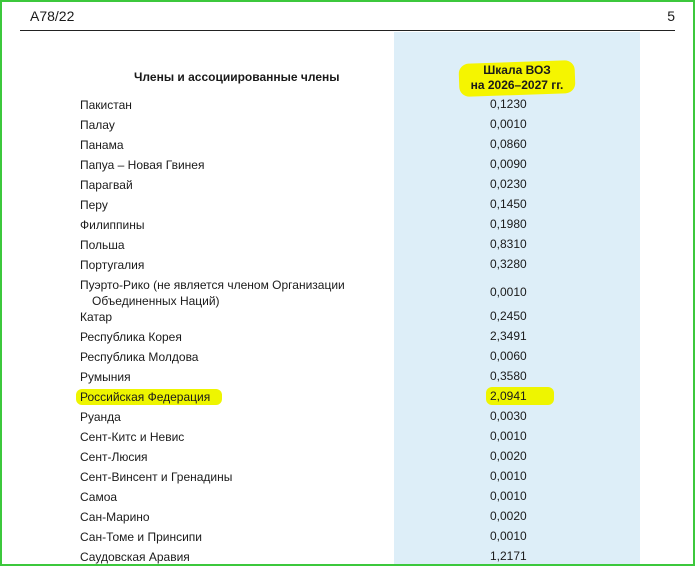  Describe the element at coordinates (347, 376) in the screenshot. I see `table-row: Румыния 0,3580` at that location.